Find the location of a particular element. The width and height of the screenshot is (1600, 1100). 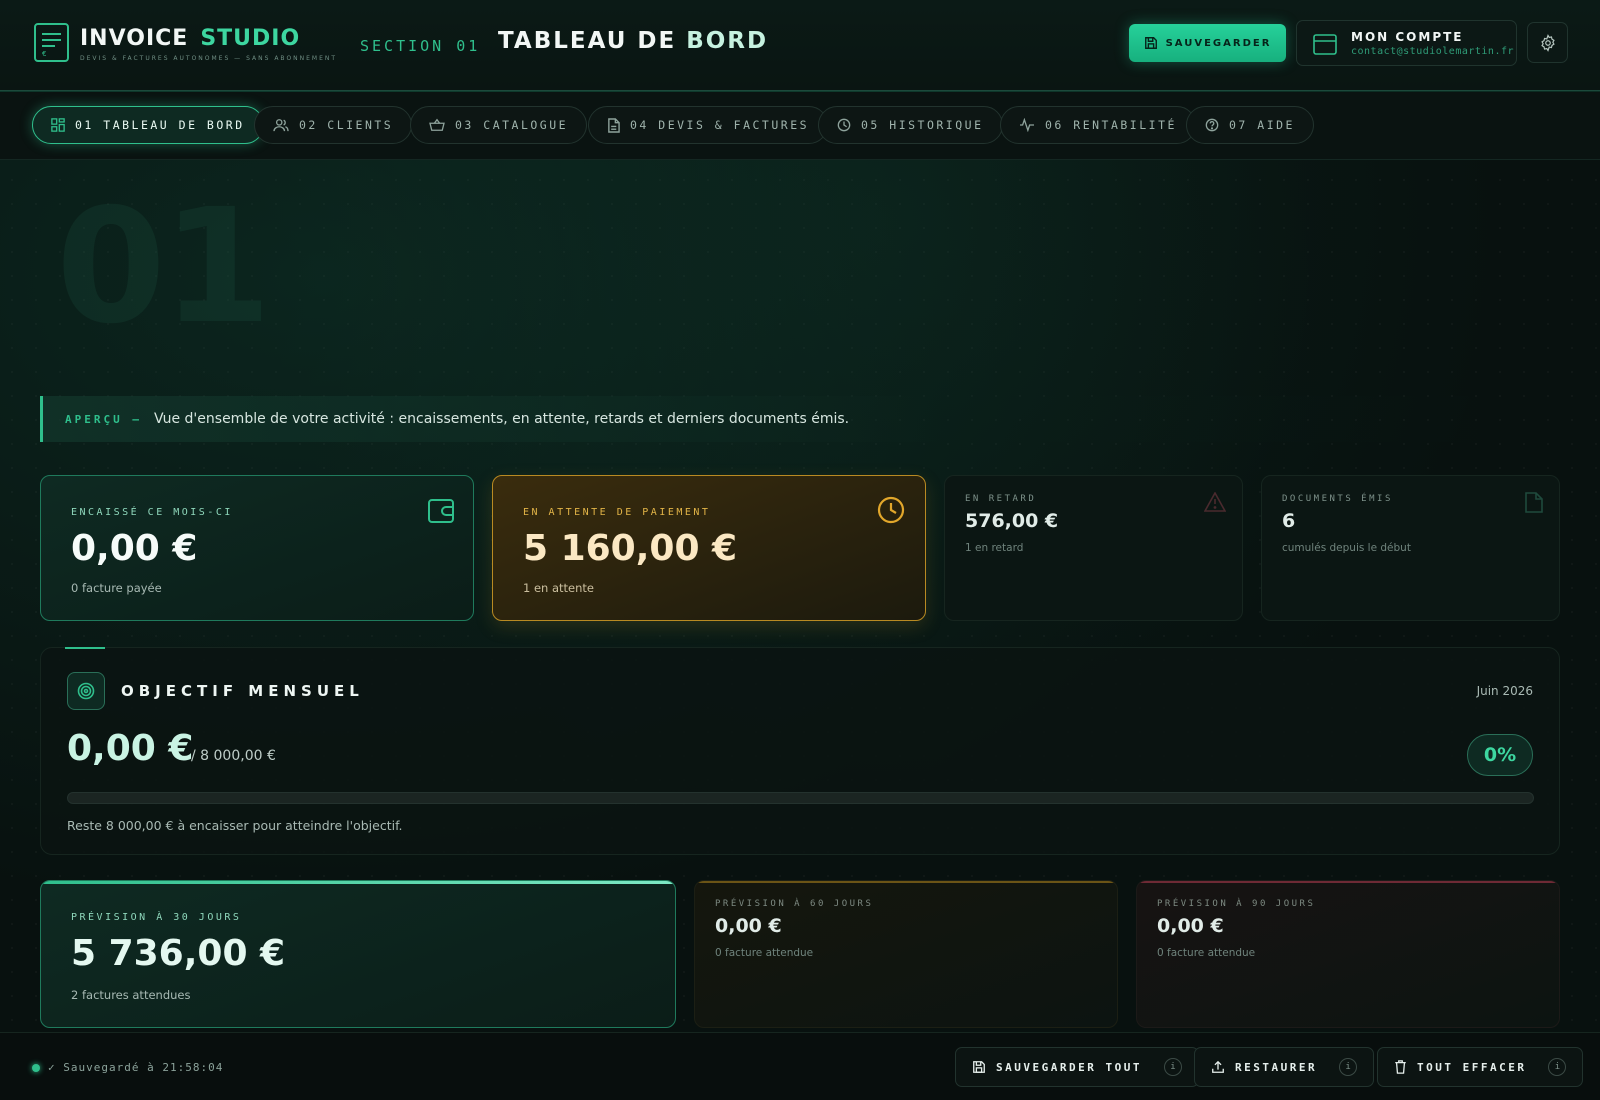

settings-button is located at coordinates (1547, 42).